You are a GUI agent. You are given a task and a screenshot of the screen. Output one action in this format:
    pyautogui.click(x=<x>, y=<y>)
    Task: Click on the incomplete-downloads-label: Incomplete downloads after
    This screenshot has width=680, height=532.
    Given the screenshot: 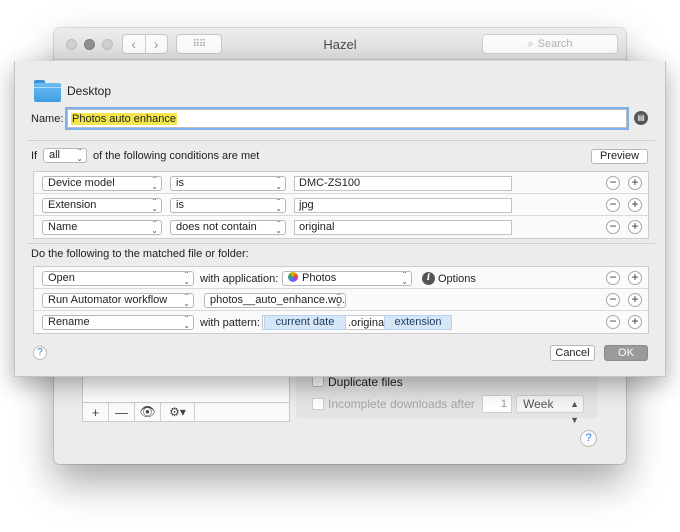 What is the action you would take?
    pyautogui.click(x=401, y=404)
    